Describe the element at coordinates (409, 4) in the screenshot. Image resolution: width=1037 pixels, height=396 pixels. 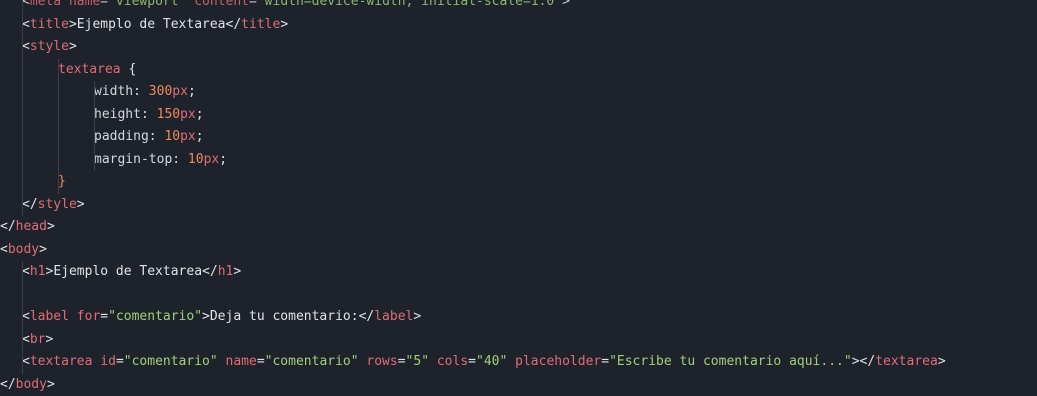
I see `code-string: "width=device-width, initial-scale=1.0"` at that location.